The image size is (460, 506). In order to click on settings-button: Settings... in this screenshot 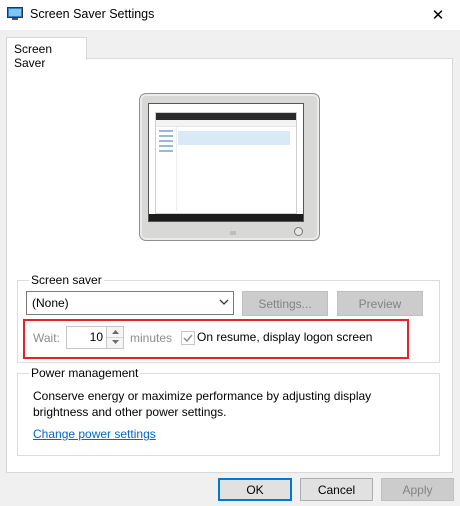, I will do `click(285, 303)`.